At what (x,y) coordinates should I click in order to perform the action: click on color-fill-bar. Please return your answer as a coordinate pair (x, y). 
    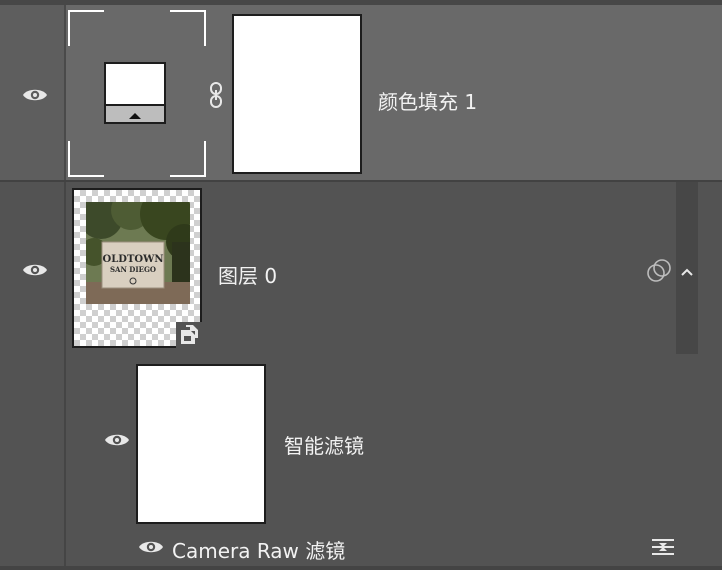
    Looking at the image, I should click on (135, 113).